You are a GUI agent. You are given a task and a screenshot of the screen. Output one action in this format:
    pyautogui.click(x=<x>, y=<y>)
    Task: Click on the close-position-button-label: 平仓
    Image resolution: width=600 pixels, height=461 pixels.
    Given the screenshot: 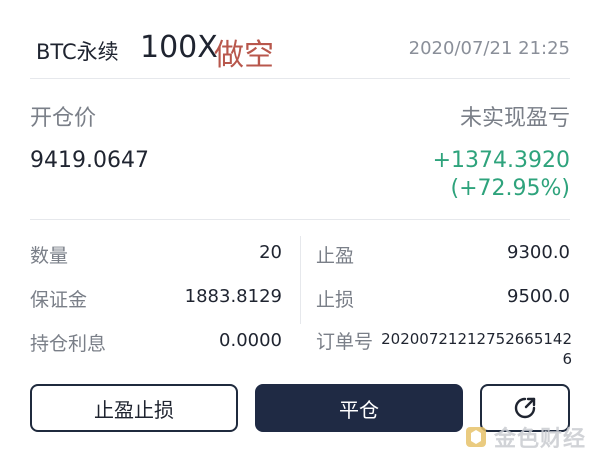 What is the action you would take?
    pyautogui.click(x=359, y=409)
    